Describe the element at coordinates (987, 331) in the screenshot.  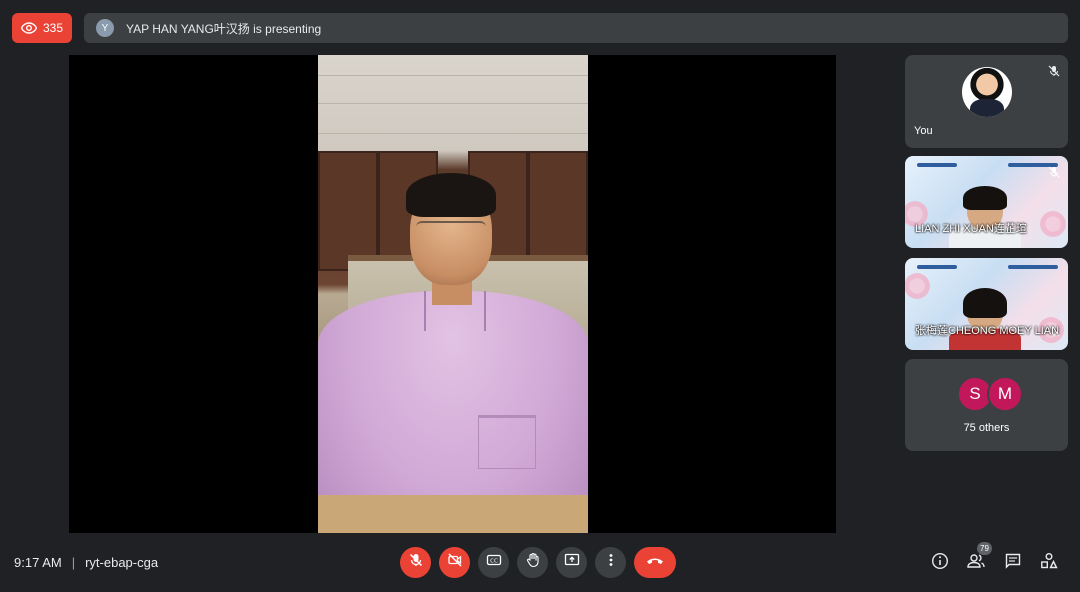
I see `participant-name: 张梅莲CHEONG MOEY LIAN` at that location.